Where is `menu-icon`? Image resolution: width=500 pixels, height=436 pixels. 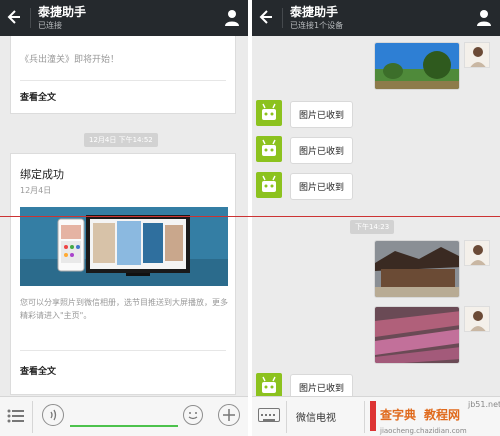 menu-icon is located at coordinates (16, 416).